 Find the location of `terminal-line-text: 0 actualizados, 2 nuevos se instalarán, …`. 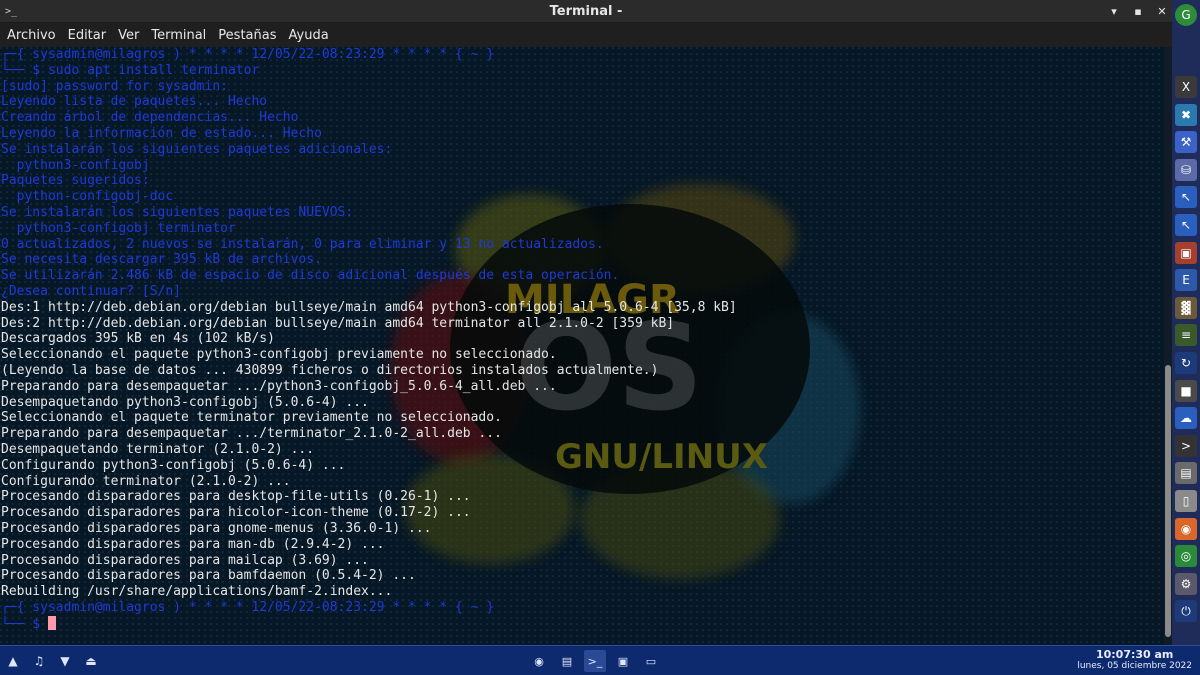

terminal-line-text: 0 actualizados, 2 nuevos se instalarán, … is located at coordinates (302, 244).